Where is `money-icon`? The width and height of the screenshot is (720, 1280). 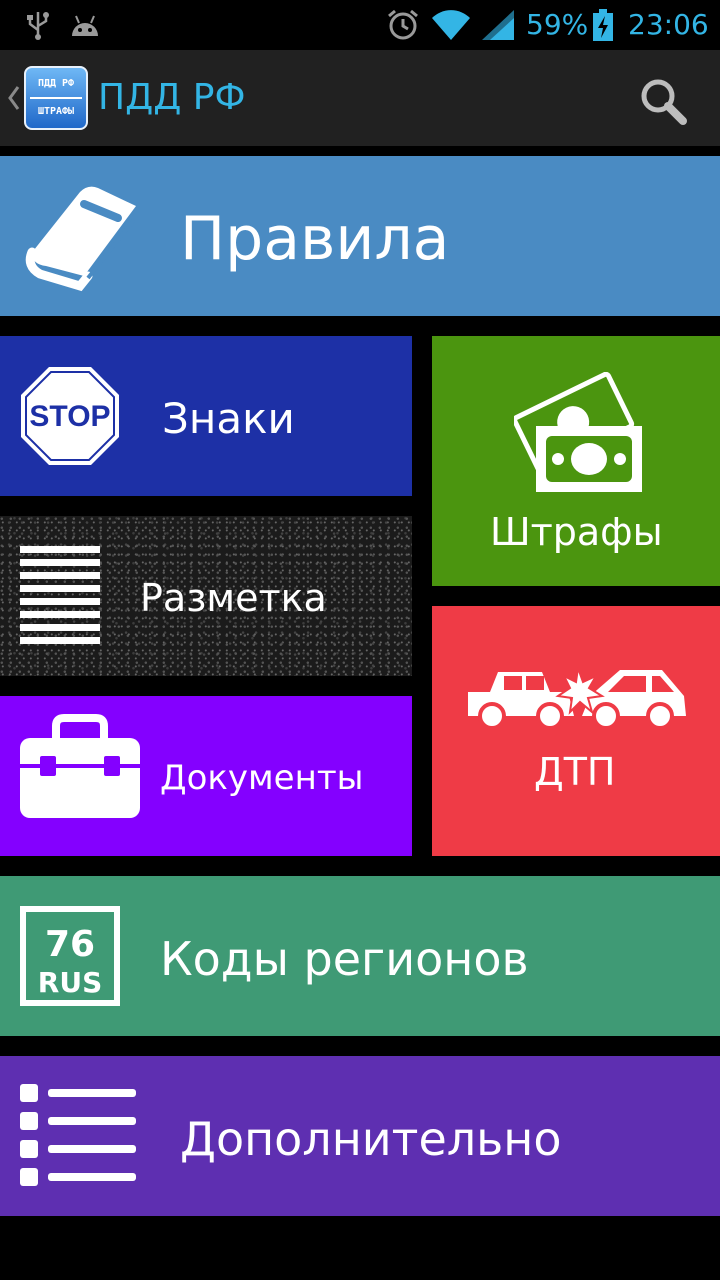
money-icon is located at coordinates (578, 432).